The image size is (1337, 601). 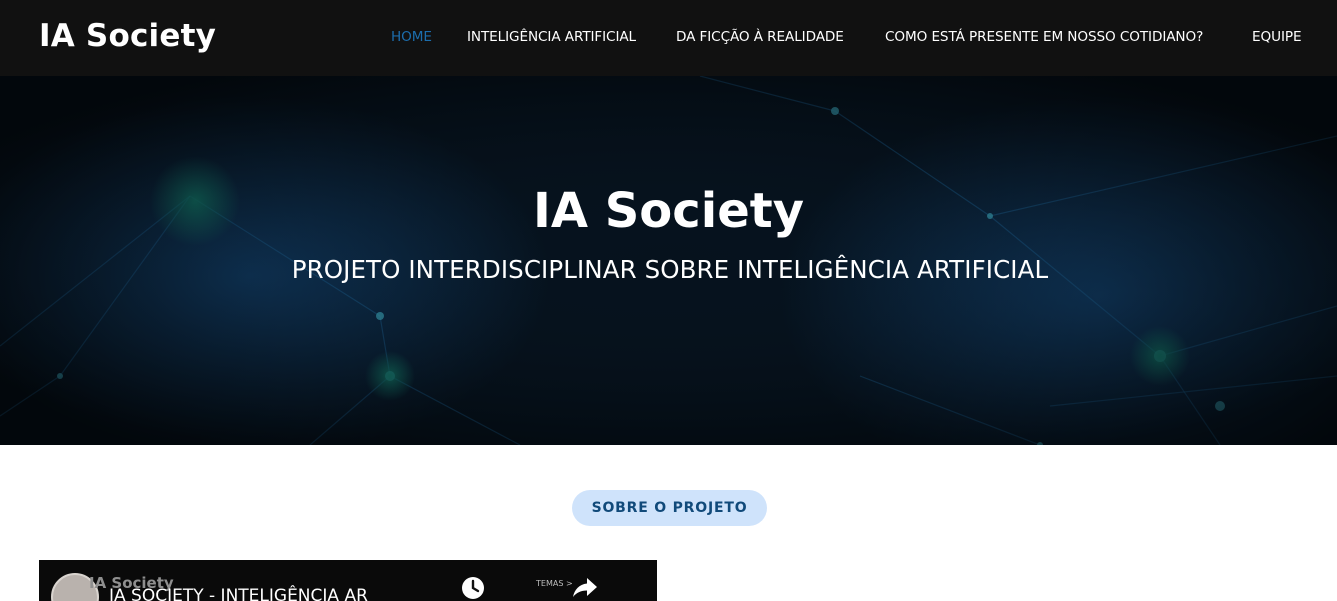 I want to click on nav-como-esta-presente: COMO ESTÁ PRESENTE EM NOSSO COTIDIANO?, so click(x=1044, y=37).